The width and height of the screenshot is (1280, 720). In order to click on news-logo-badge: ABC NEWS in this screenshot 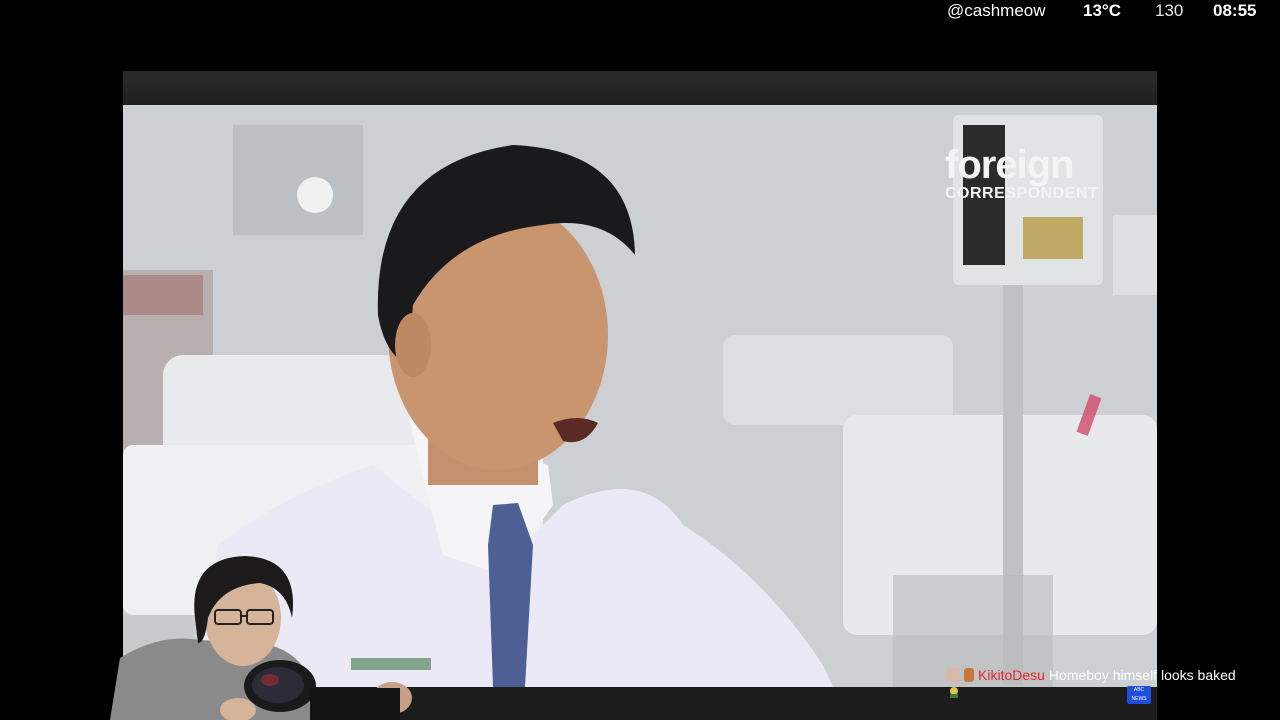, I will do `click(1139, 695)`.